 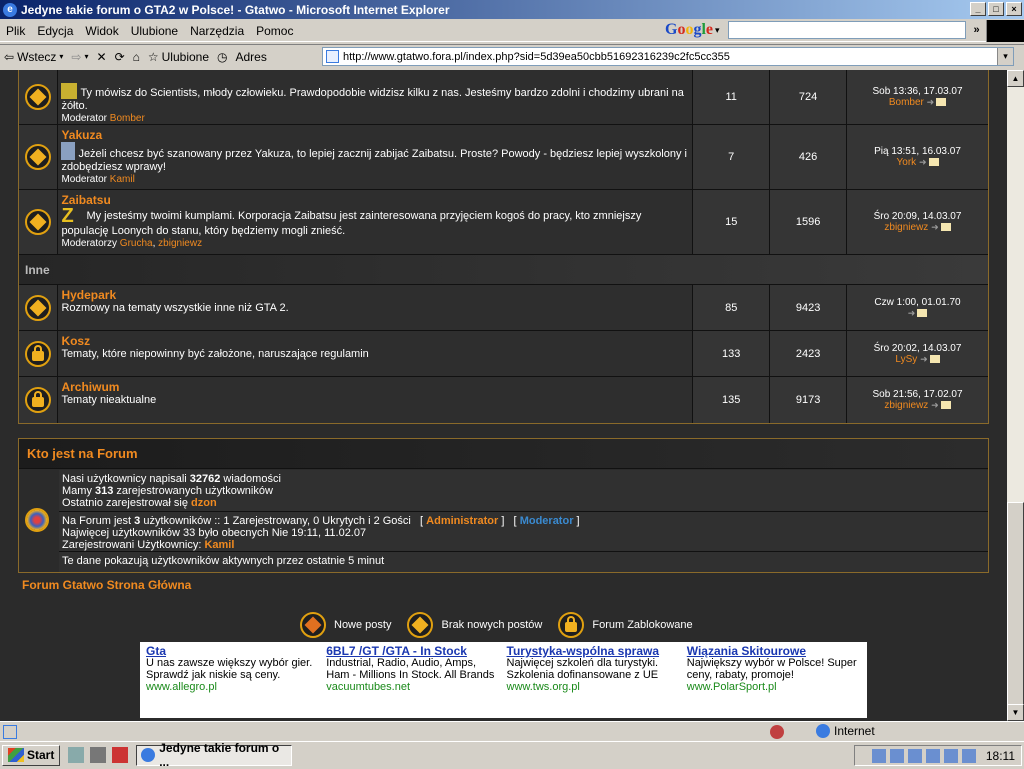 I want to click on forum-topics: 15, so click(x=732, y=222).